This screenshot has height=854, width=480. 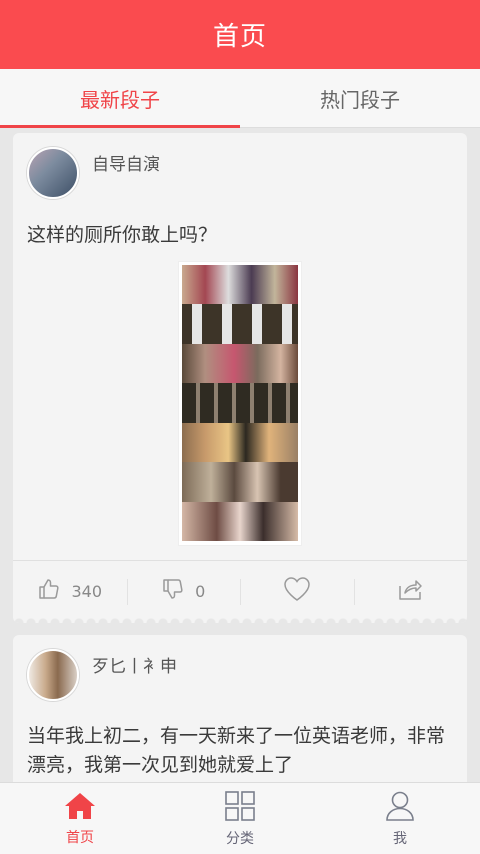 What do you see at coordinates (200, 591) in the screenshot?
I see `dislike-count: 0` at bounding box center [200, 591].